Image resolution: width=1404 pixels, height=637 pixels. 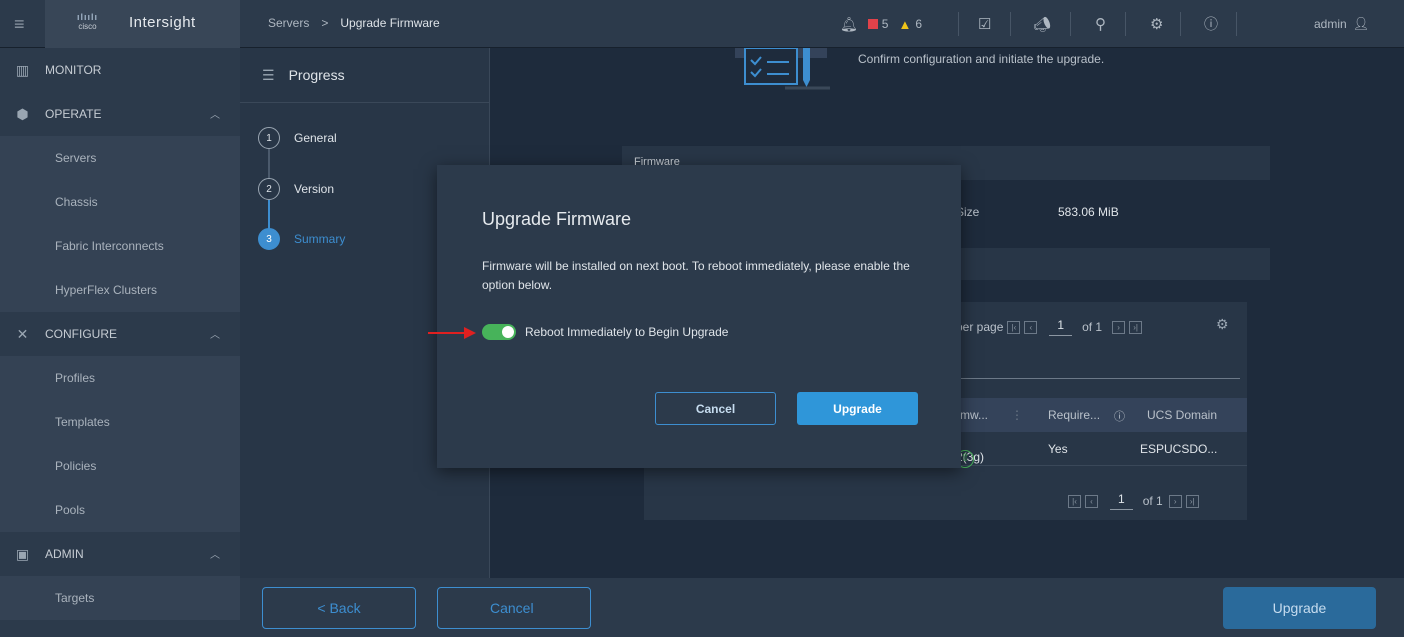 What do you see at coordinates (872, 24) in the screenshot?
I see `critical-icon` at bounding box center [872, 24].